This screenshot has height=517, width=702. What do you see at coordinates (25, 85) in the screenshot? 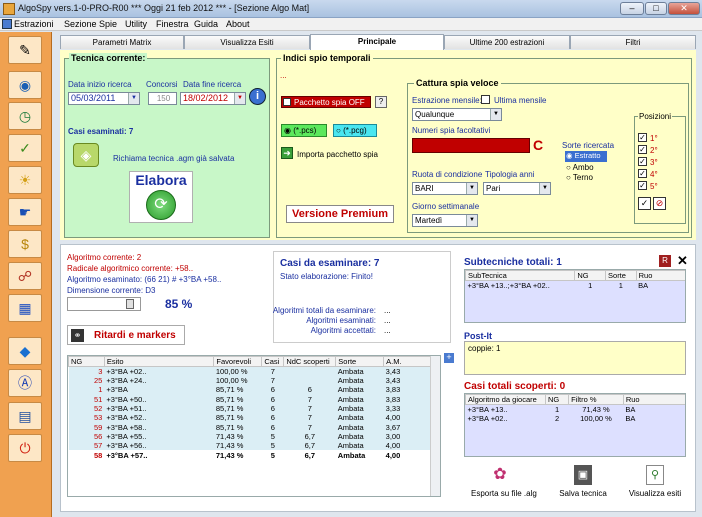
I see `globe-icon: ◉` at bounding box center [25, 85].